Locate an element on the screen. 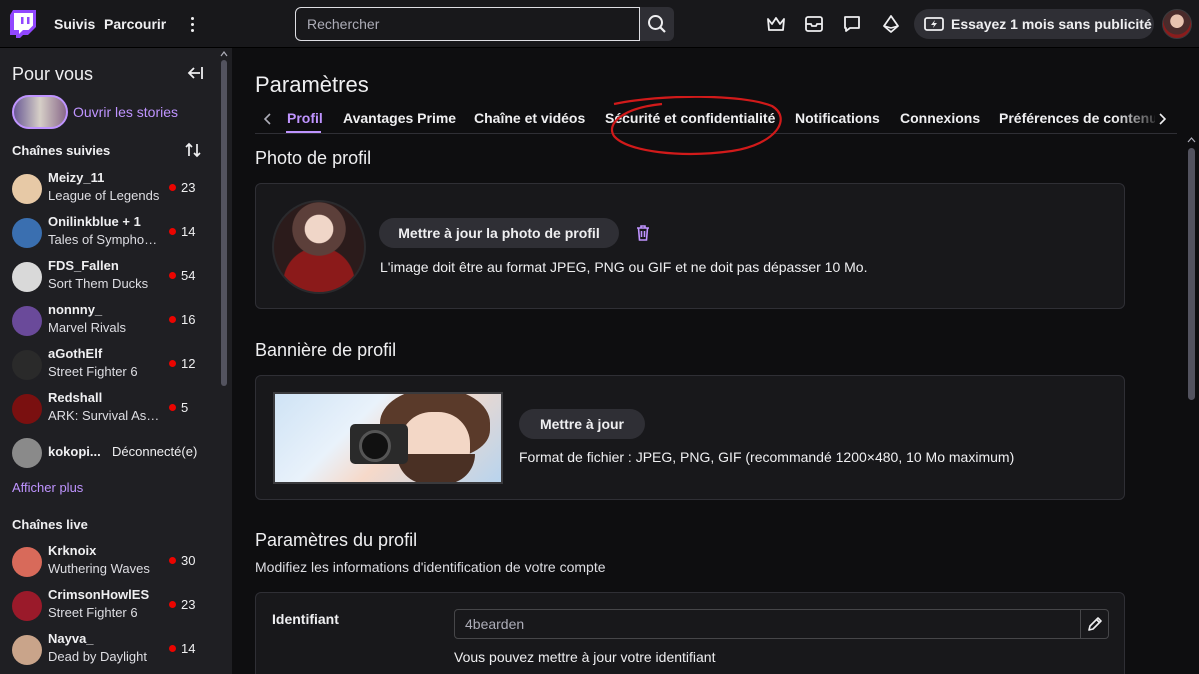 This screenshot has height=674, width=1199. channel-viewers: 5 is located at coordinates (178, 407).